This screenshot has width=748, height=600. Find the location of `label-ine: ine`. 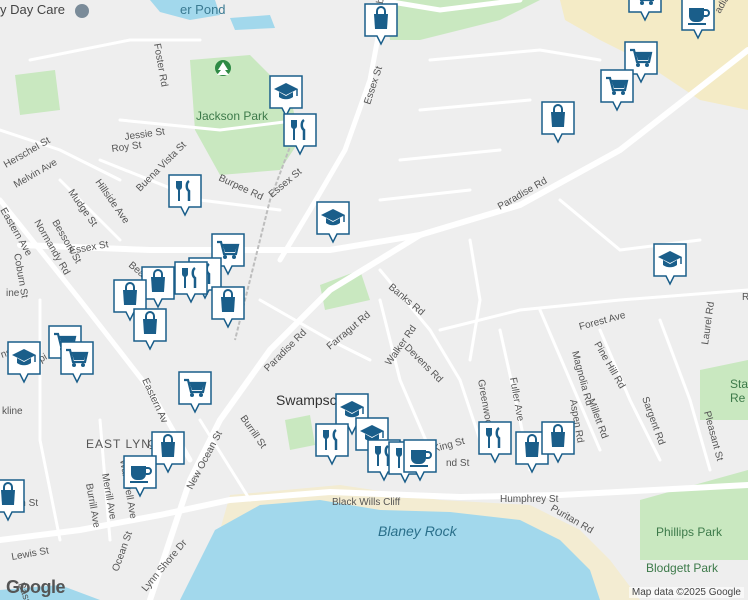

label-ine: ine is located at coordinates (13, 293).